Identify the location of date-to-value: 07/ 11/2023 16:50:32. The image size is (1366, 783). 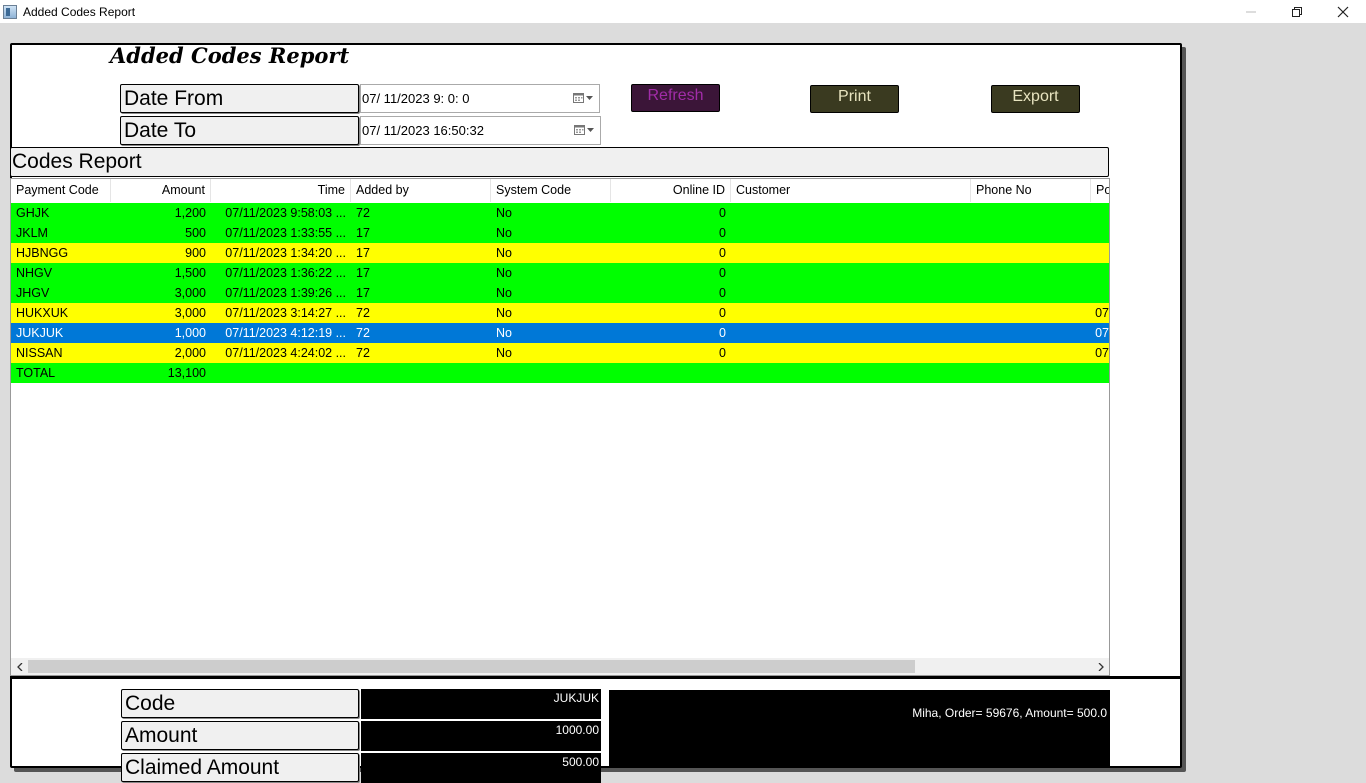
(423, 130).